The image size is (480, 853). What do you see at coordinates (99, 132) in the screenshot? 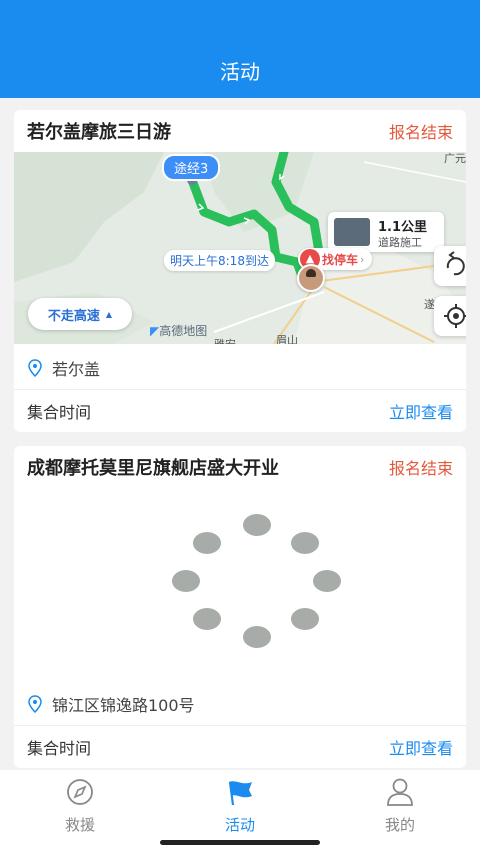
I see `activity-title: 若尔盖摩旅三日游` at bounding box center [99, 132].